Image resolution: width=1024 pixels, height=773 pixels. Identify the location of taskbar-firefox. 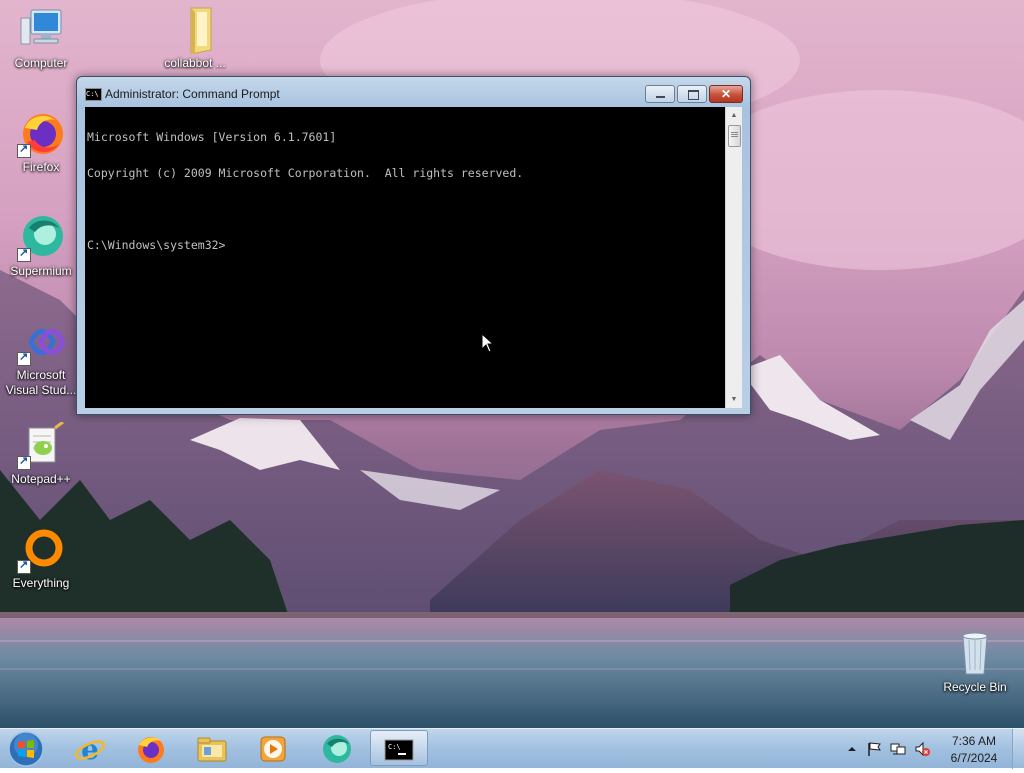
(151, 748).